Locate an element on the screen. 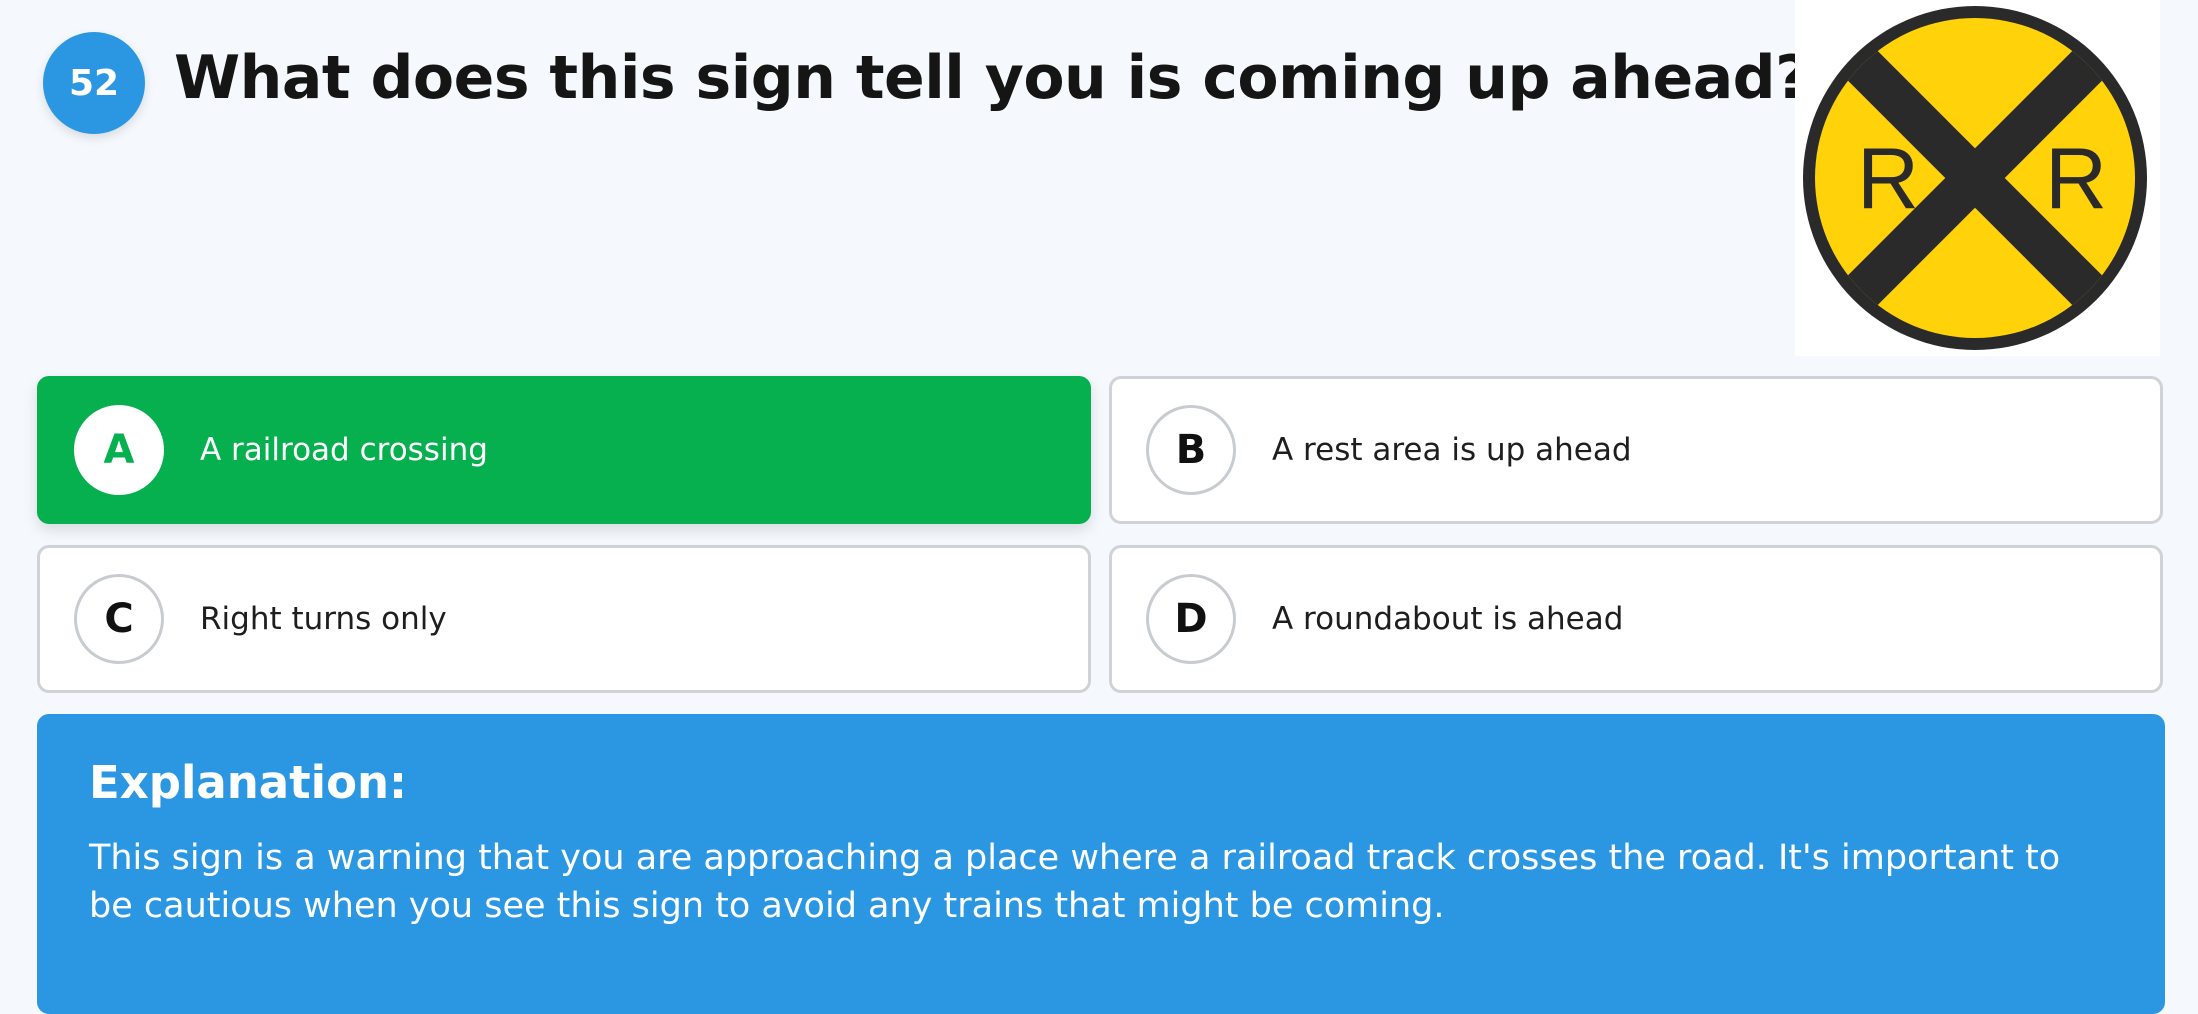 The height and width of the screenshot is (1014, 2198). explanation-title: Explanation: is located at coordinates (248, 782).